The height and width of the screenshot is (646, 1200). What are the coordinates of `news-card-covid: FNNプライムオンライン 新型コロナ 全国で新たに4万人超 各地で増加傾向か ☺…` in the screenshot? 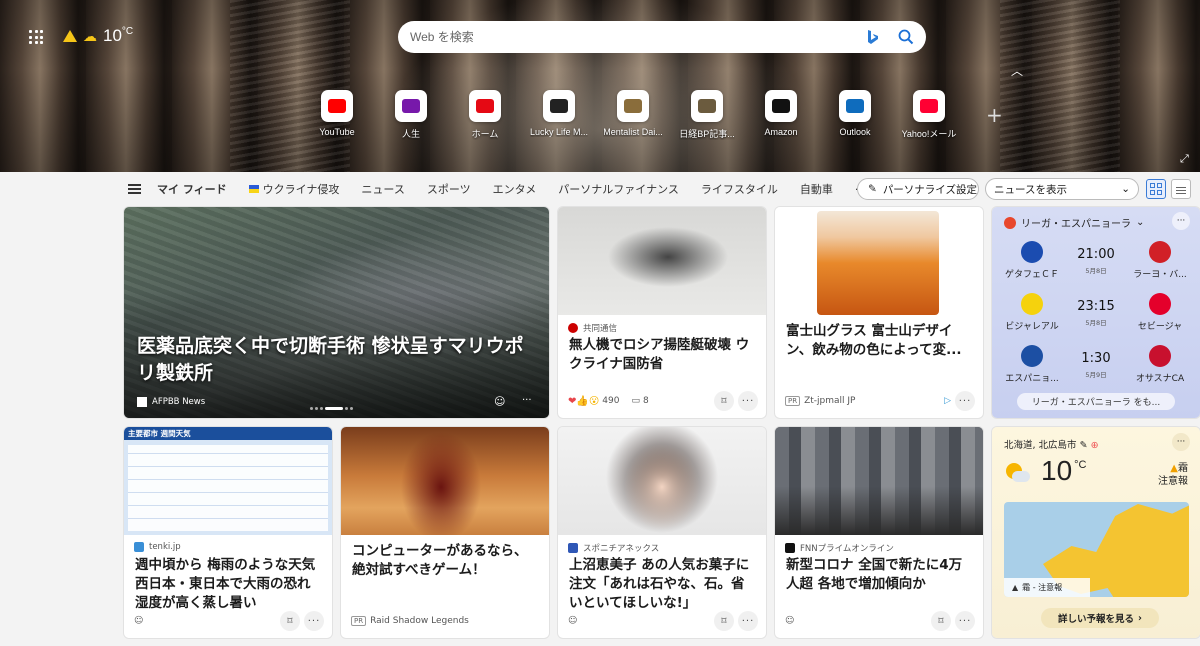 It's located at (879, 532).